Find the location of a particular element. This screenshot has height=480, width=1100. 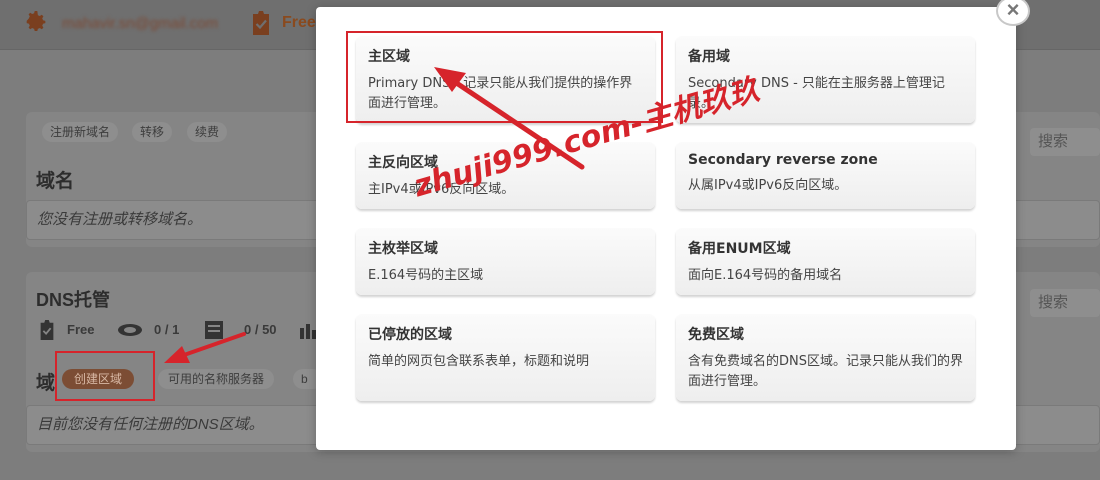

gear-icon is located at coordinates (36, 22).